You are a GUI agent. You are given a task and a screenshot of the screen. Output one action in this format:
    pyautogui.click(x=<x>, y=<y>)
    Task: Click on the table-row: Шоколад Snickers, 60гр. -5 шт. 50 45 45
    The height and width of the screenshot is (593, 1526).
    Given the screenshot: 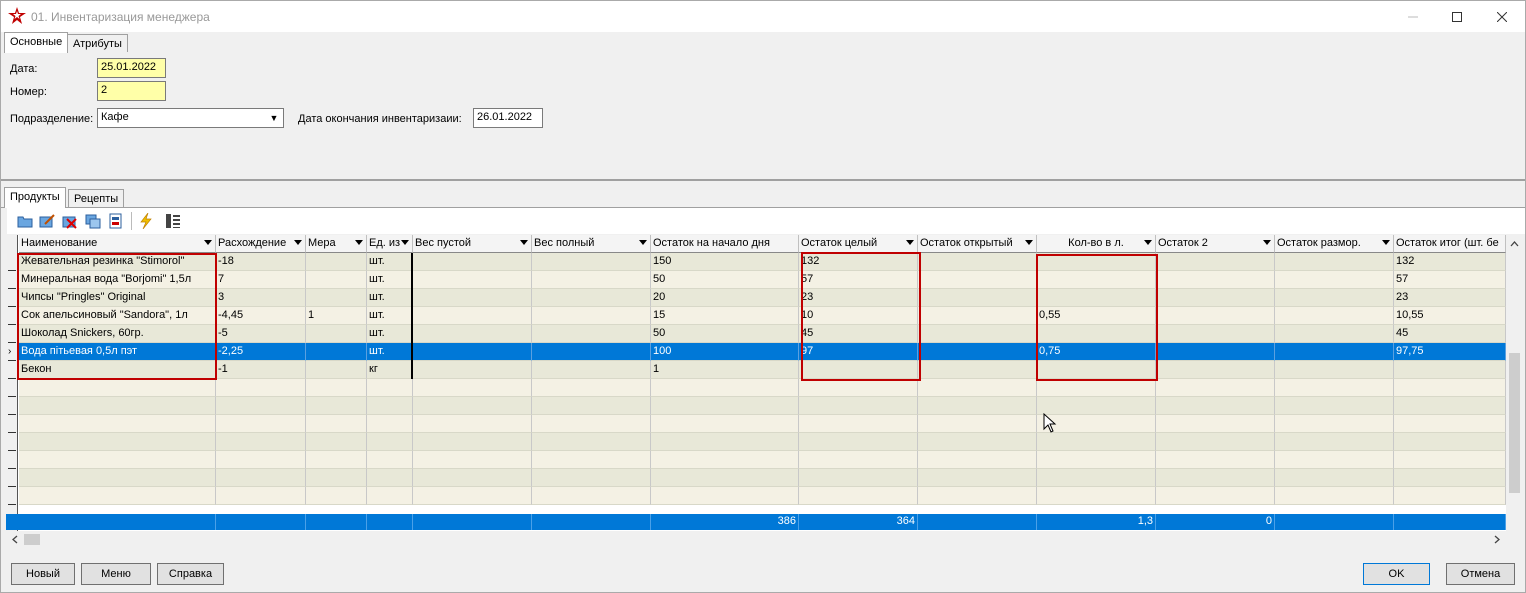 What is the action you would take?
    pyautogui.click(x=762, y=334)
    